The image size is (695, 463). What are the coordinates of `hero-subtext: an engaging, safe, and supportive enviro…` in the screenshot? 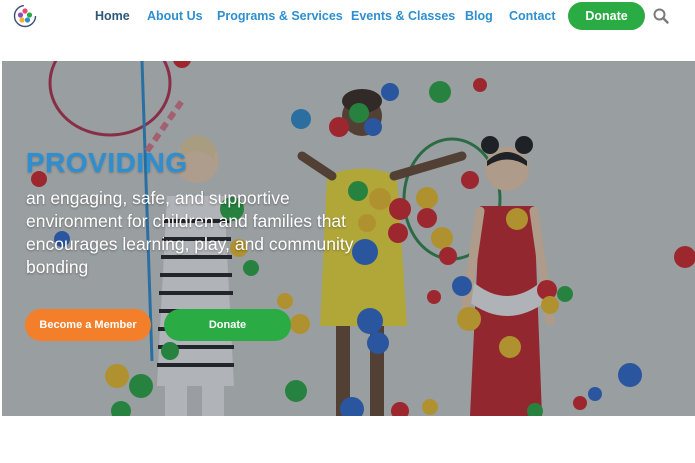 It's located at (190, 232).